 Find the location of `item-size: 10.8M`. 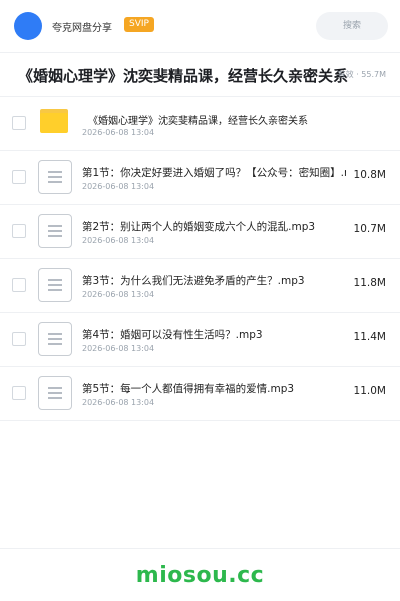

item-size: 10.8M is located at coordinates (369, 175).